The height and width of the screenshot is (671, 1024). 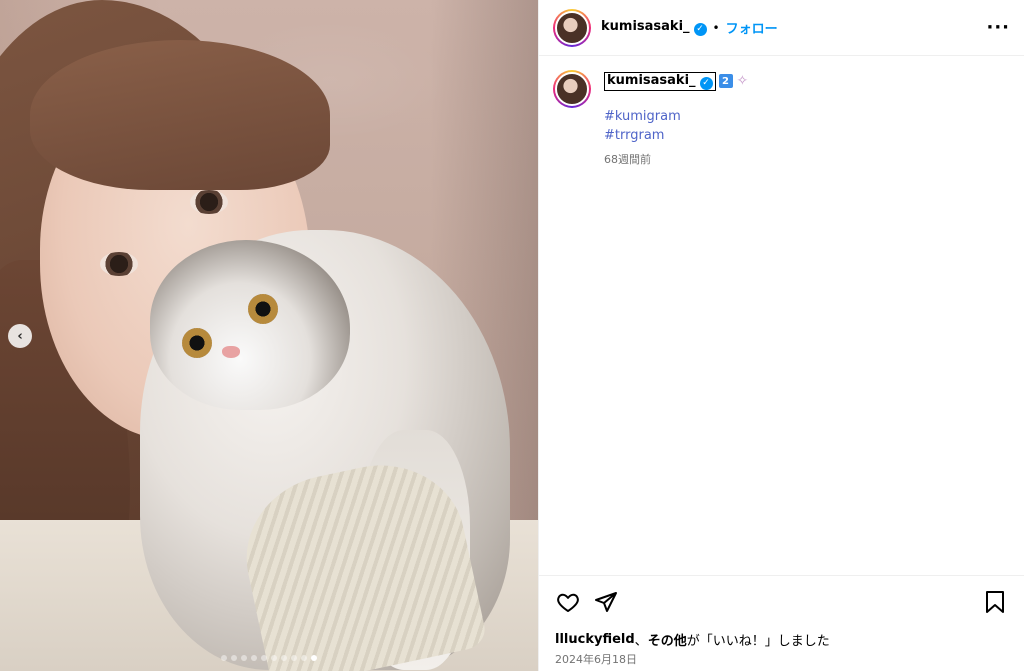 I want to click on others-link: その他, so click(x=667, y=639).